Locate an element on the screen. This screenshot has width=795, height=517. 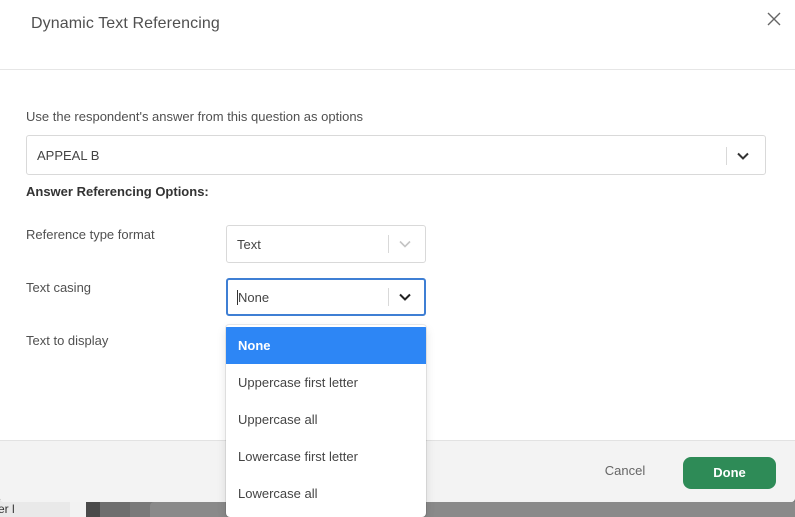
close-icon is located at coordinates (774, 19).